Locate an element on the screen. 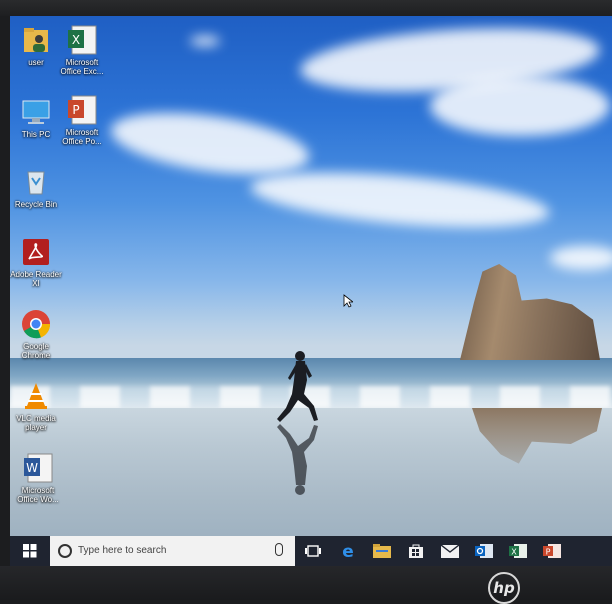  taskbar-mail is located at coordinates (450, 551).